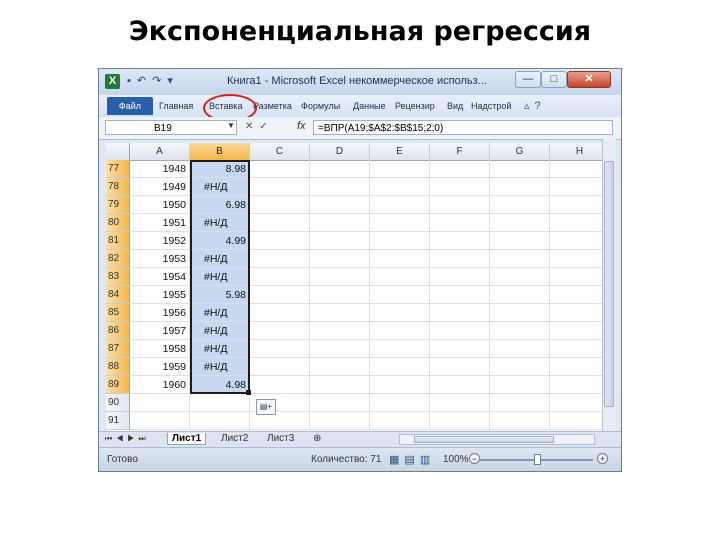 The width and height of the screenshot is (720, 540). What do you see at coordinates (280, 151) in the screenshot?
I see `column-header-c: C` at bounding box center [280, 151].